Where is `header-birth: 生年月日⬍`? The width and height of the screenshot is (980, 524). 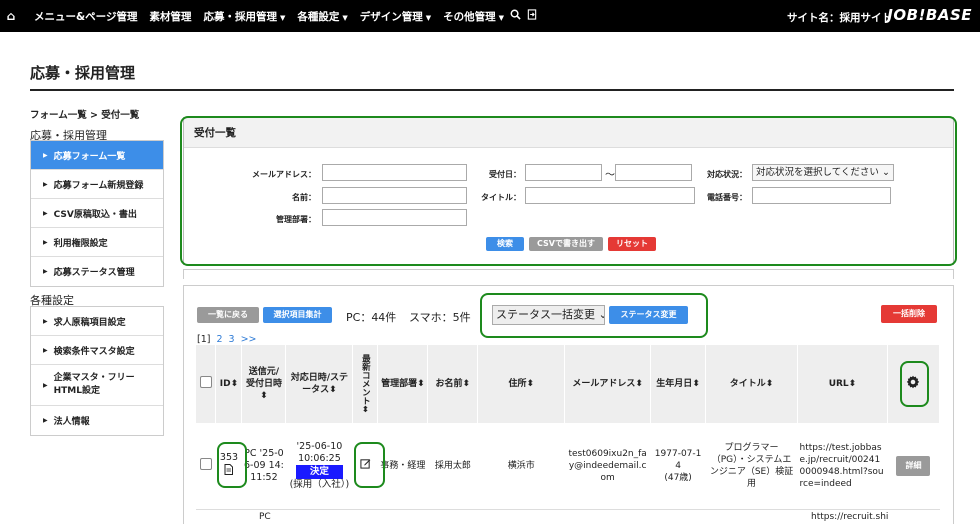
header-birth: 生年月日⬍ is located at coordinates (678, 384).